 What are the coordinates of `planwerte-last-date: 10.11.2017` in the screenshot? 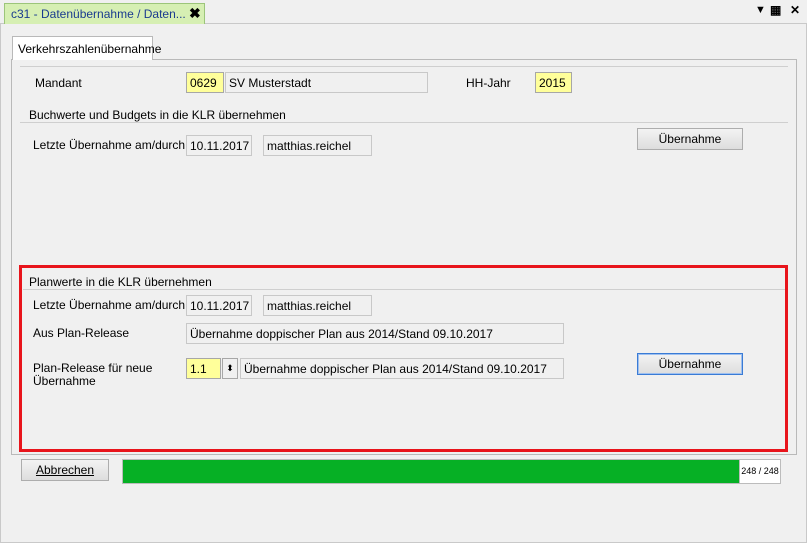 It's located at (219, 305).